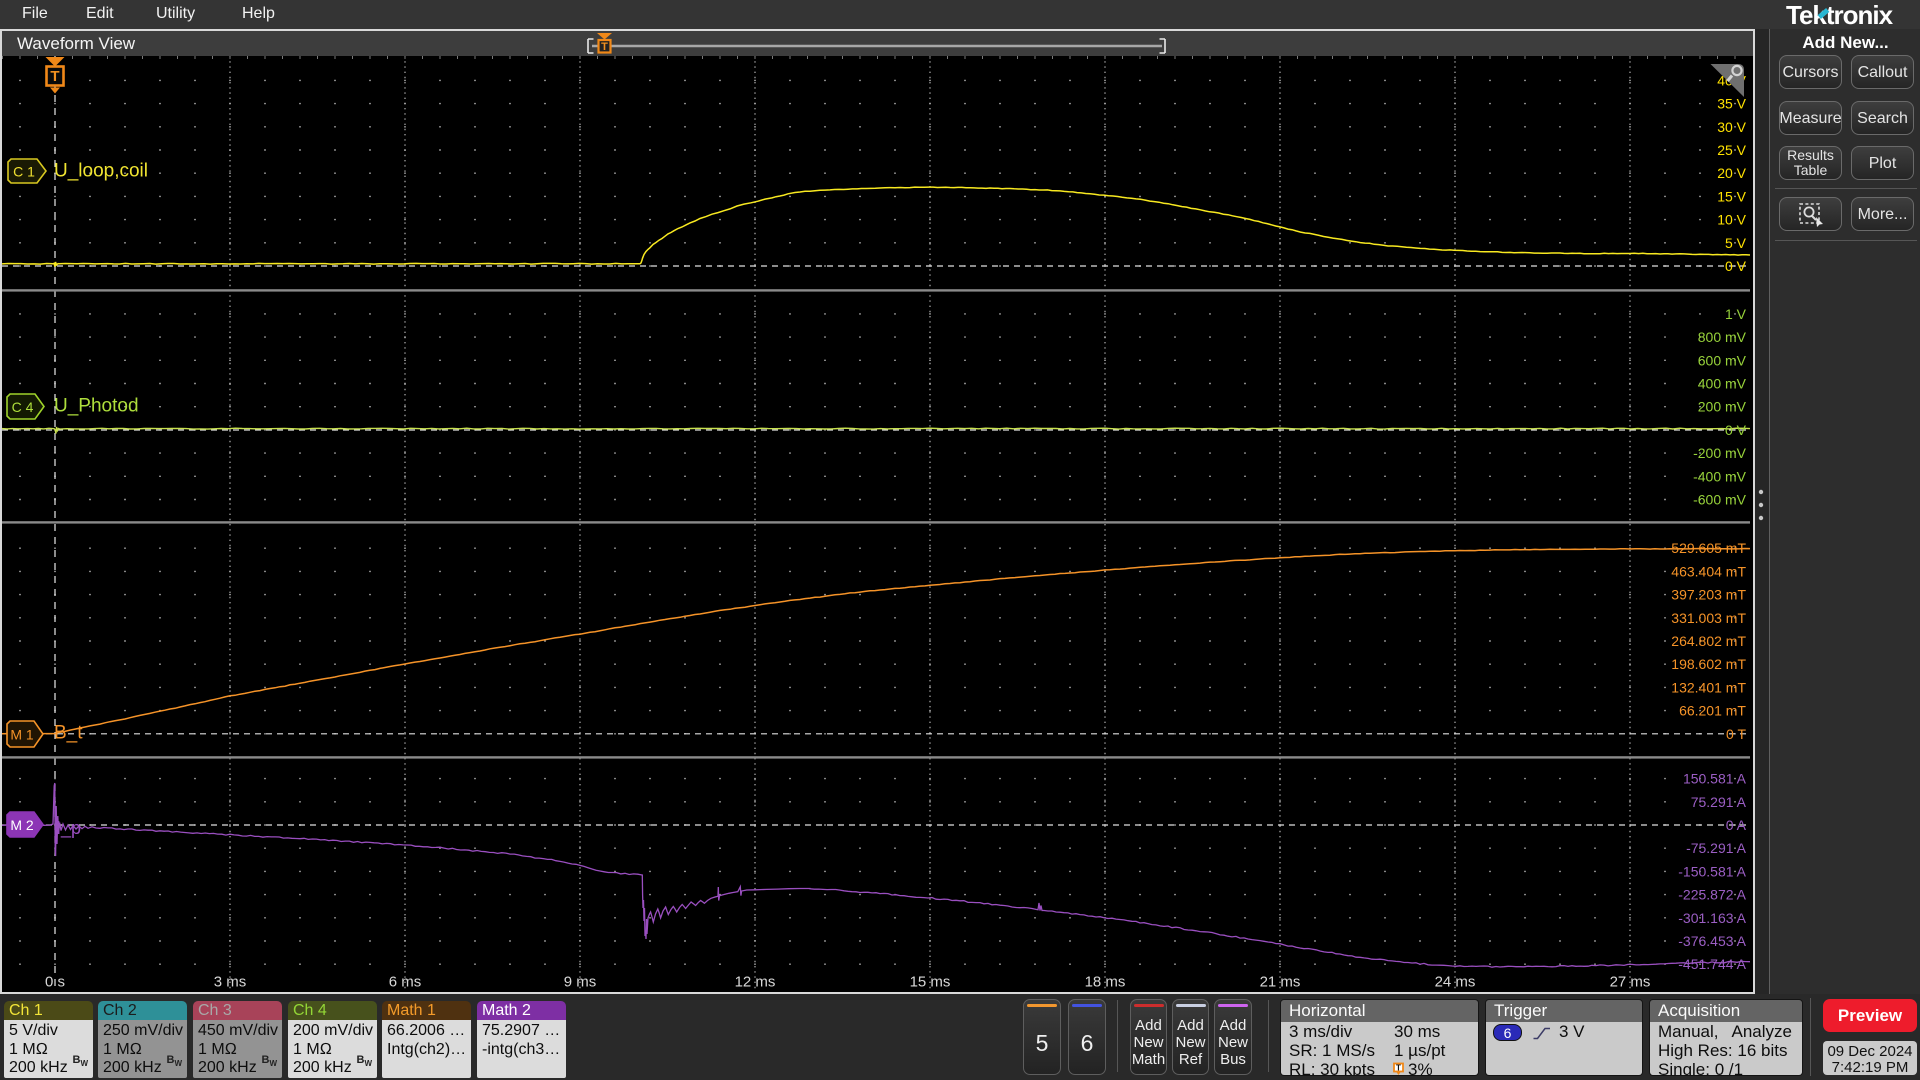 Image resolution: width=1920 pixels, height=1080 pixels. What do you see at coordinates (1712, 871) in the screenshot?
I see `svg-text: -150.581 A` at bounding box center [1712, 871].